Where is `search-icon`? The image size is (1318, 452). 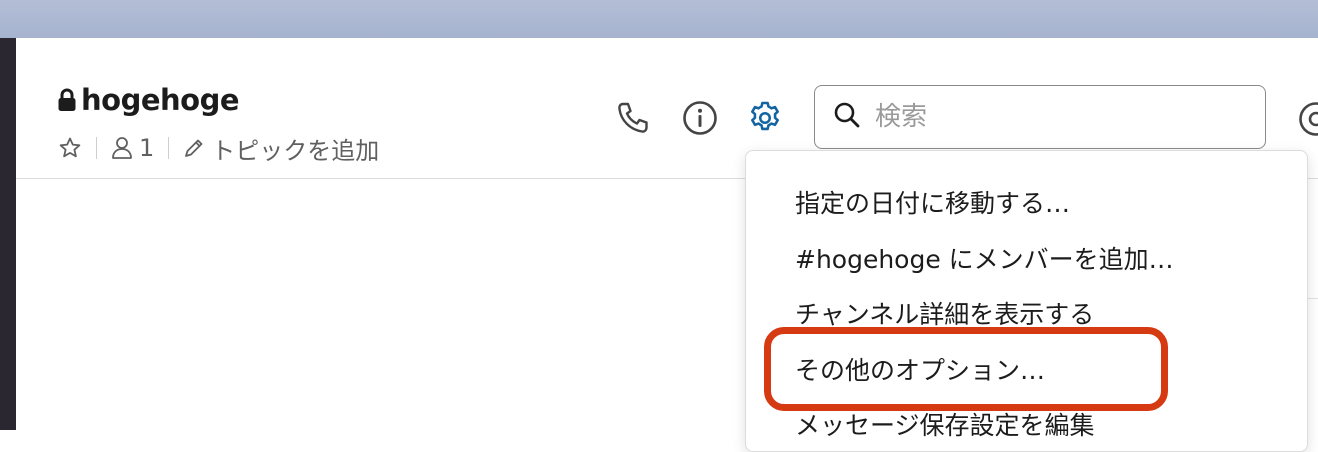
search-icon is located at coordinates (847, 117).